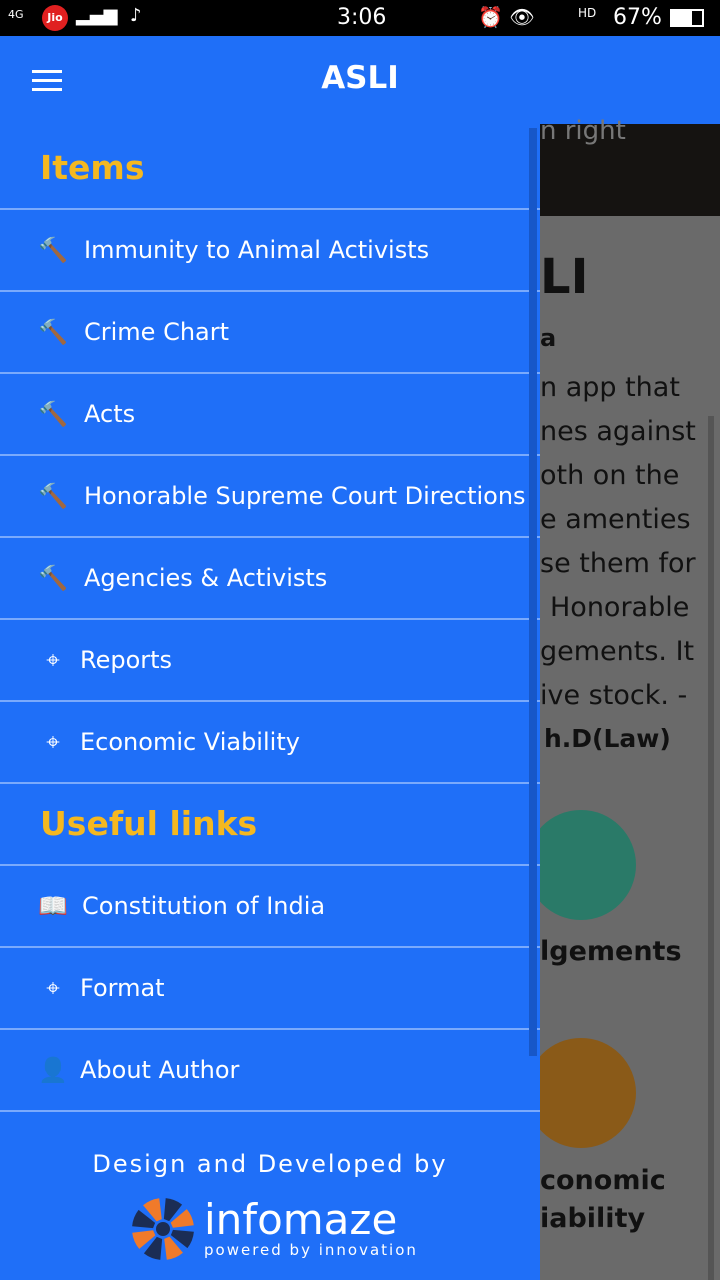 The height and width of the screenshot is (1280, 720). What do you see at coordinates (581, 1093) in the screenshot?
I see `money-bag-icon` at bounding box center [581, 1093].